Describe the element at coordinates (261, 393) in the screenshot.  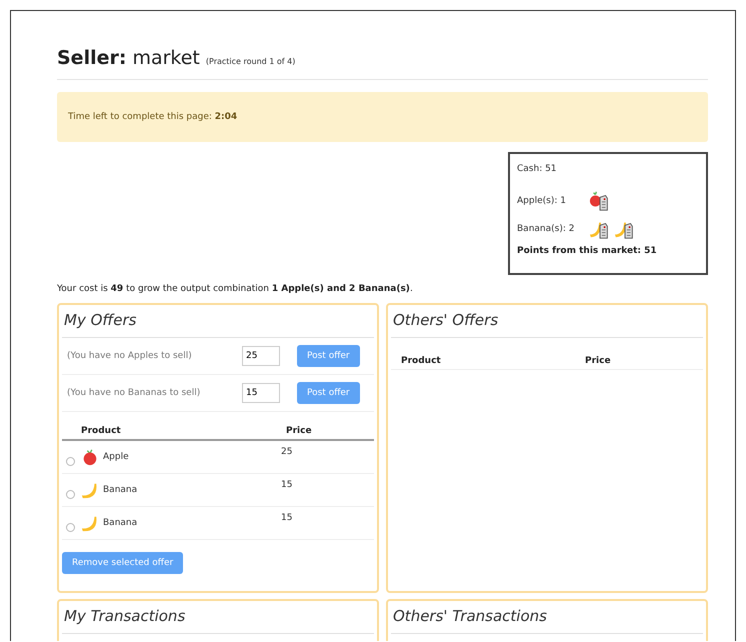
I see `price-input: 15` at that location.